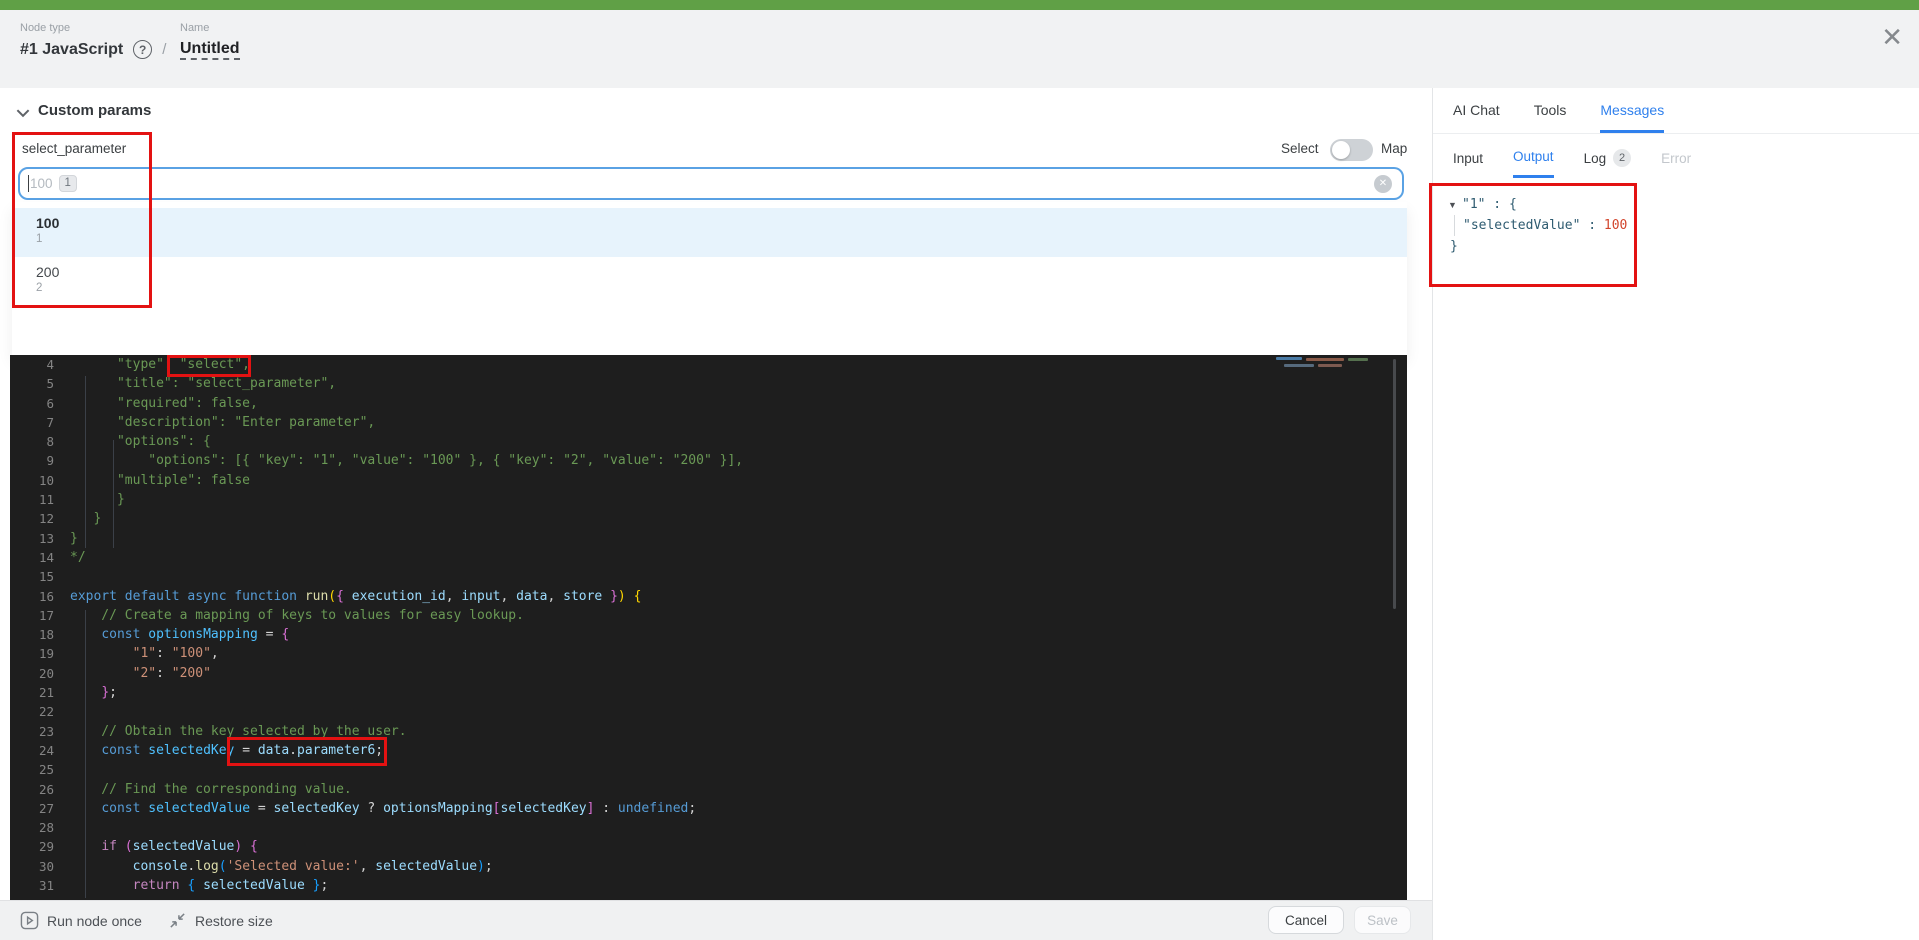  What do you see at coordinates (223, 422) in the screenshot?
I see `code-content: "description": "Enter parameter",` at bounding box center [223, 422].